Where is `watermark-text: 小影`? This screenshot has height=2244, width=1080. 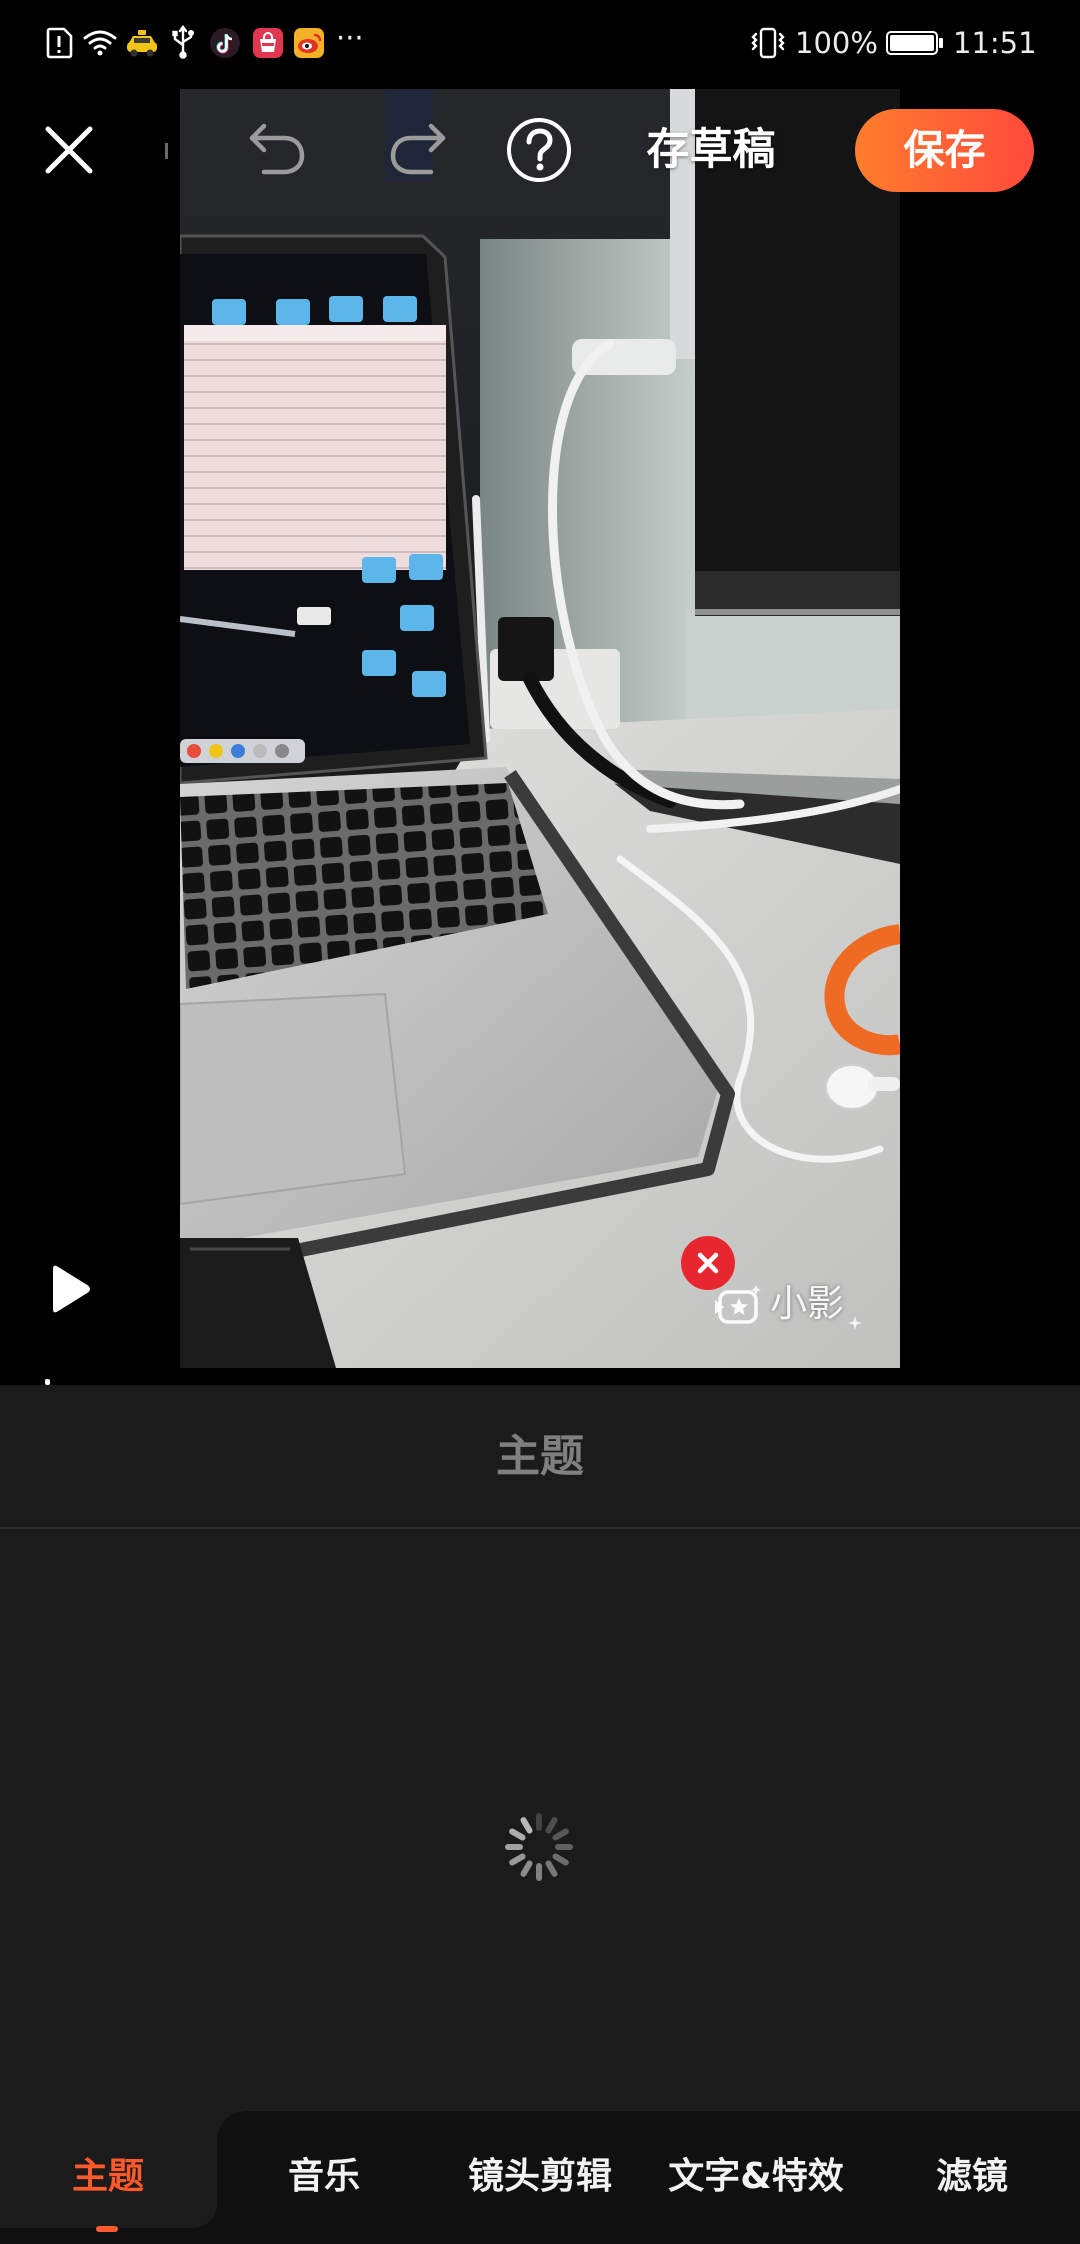 watermark-text: 小影 is located at coordinates (807, 1303).